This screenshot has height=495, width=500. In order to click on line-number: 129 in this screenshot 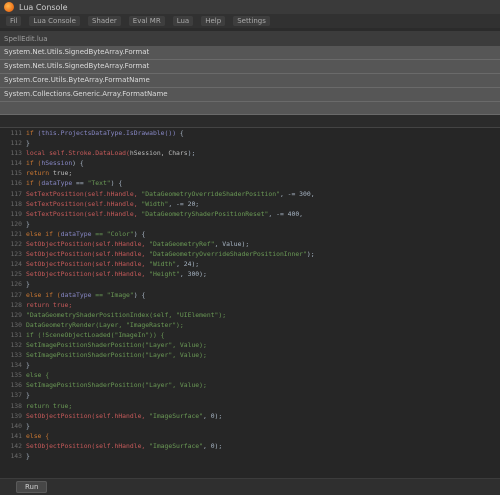, I will do `click(16, 314)`.